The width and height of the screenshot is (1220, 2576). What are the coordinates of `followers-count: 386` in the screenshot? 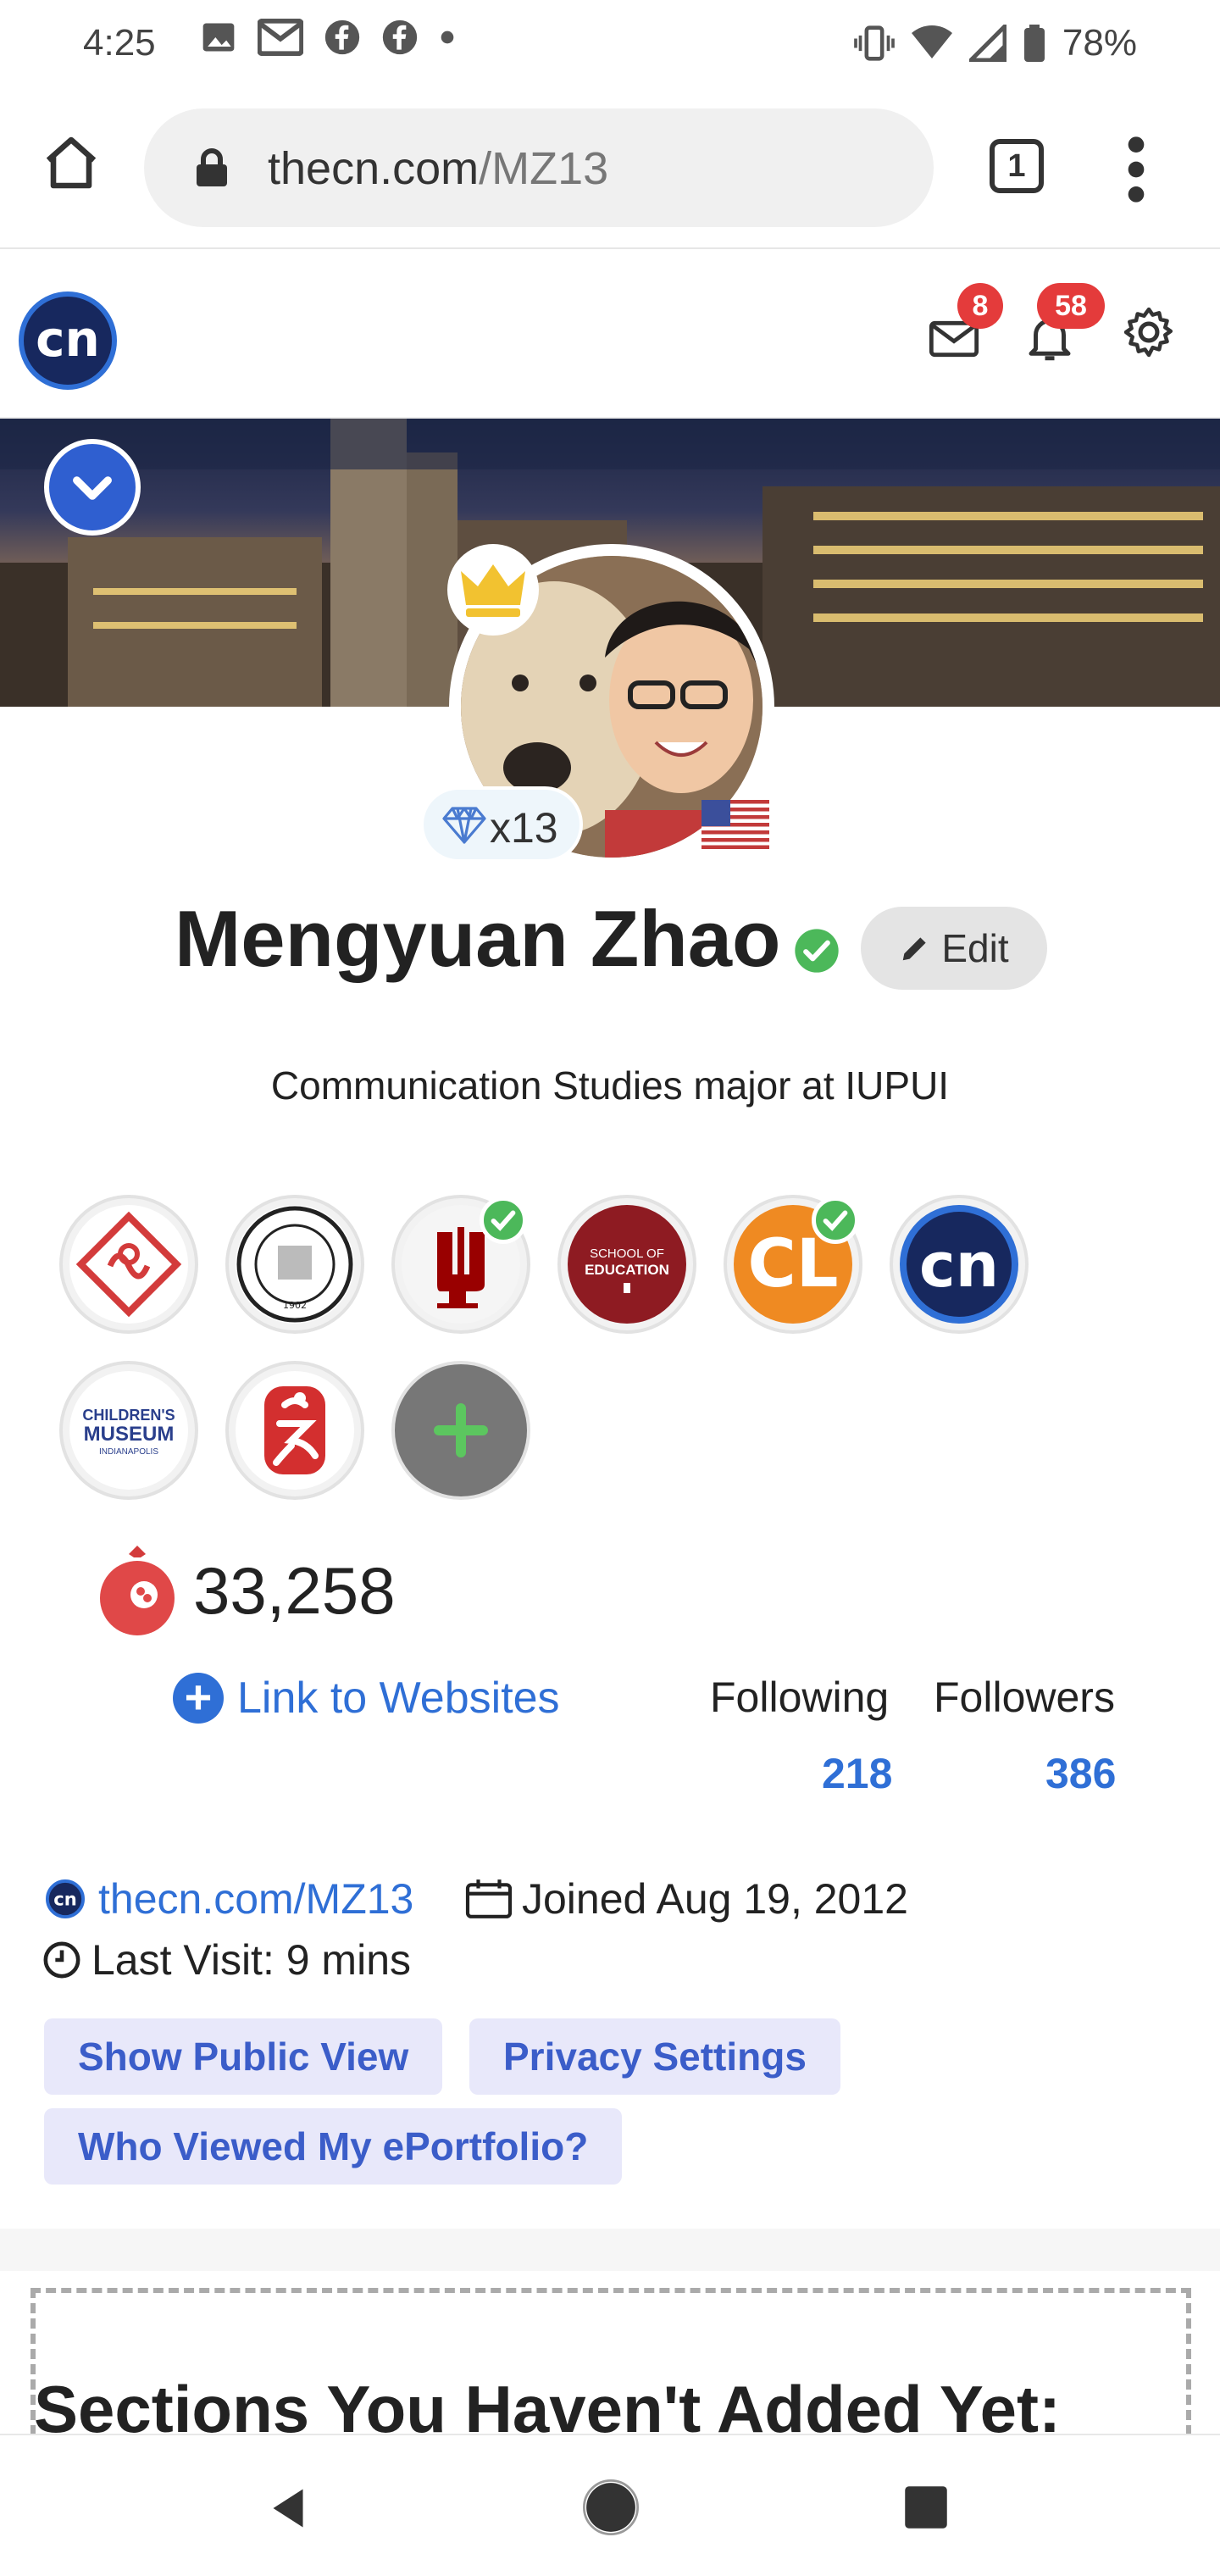 It's located at (1080, 1773).